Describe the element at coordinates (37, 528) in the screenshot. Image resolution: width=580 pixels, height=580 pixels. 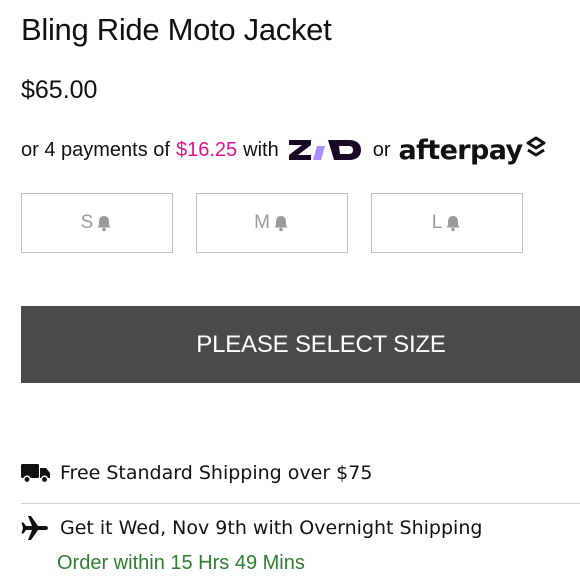
I see `airplane-icon` at that location.